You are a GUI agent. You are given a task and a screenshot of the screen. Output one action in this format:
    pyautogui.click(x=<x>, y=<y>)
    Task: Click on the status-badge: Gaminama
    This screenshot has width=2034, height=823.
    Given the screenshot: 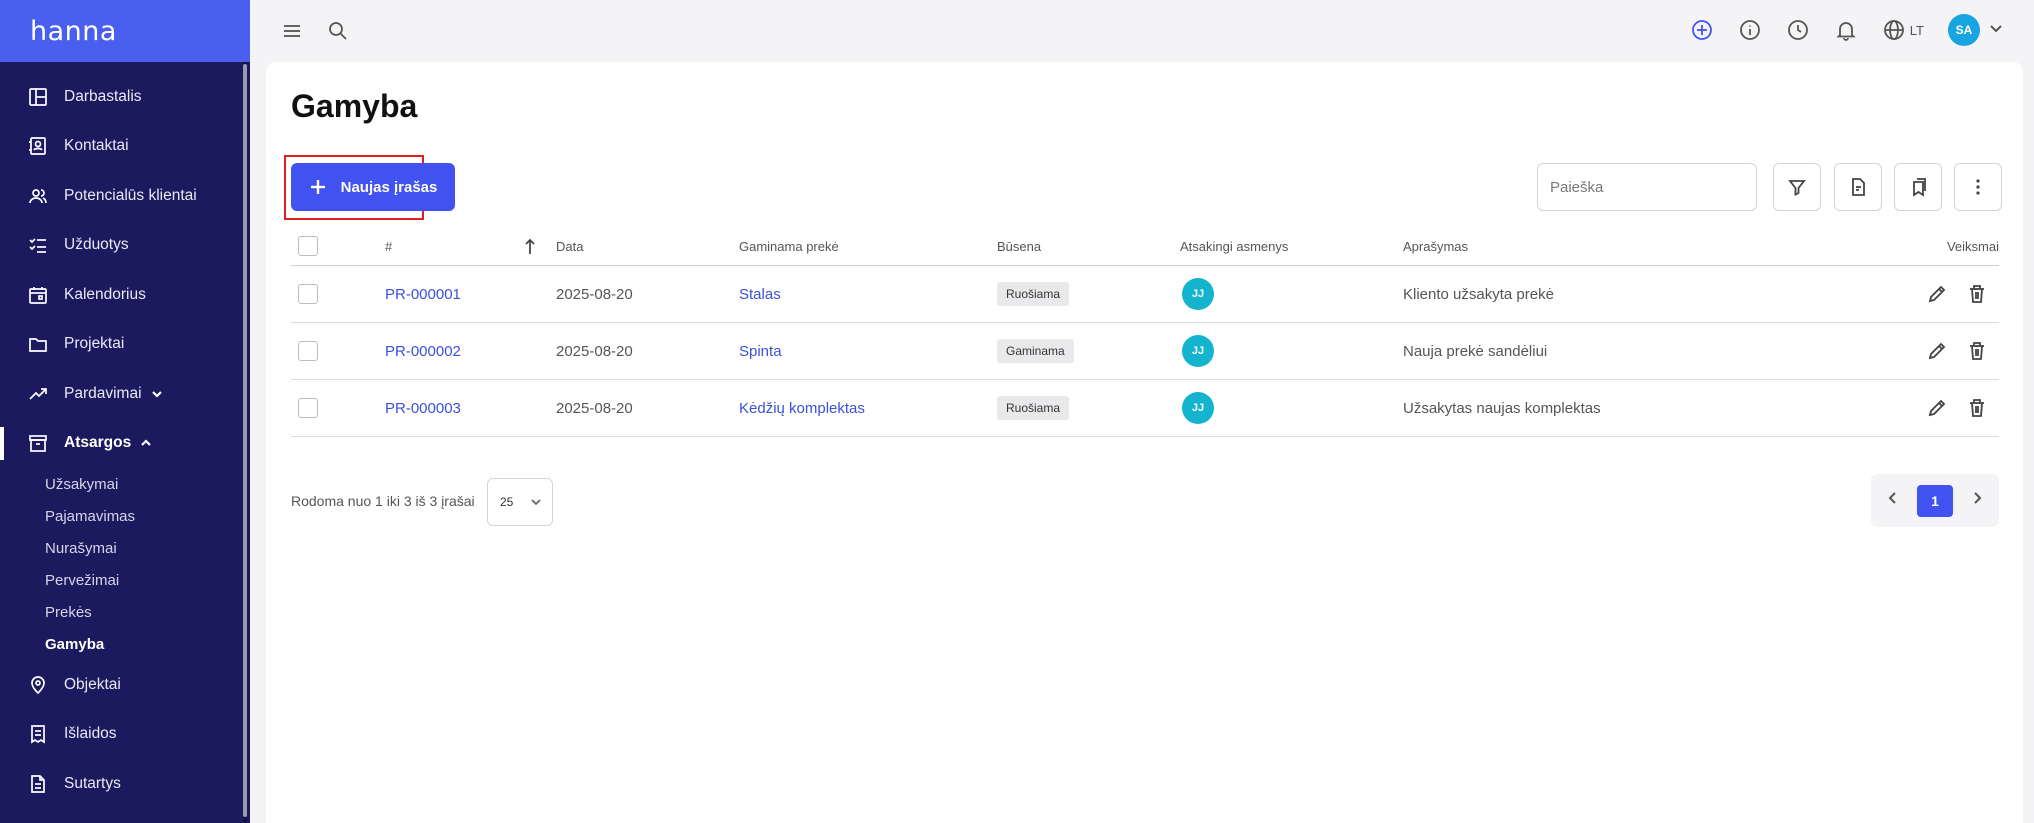 What is the action you would take?
    pyautogui.click(x=1035, y=351)
    